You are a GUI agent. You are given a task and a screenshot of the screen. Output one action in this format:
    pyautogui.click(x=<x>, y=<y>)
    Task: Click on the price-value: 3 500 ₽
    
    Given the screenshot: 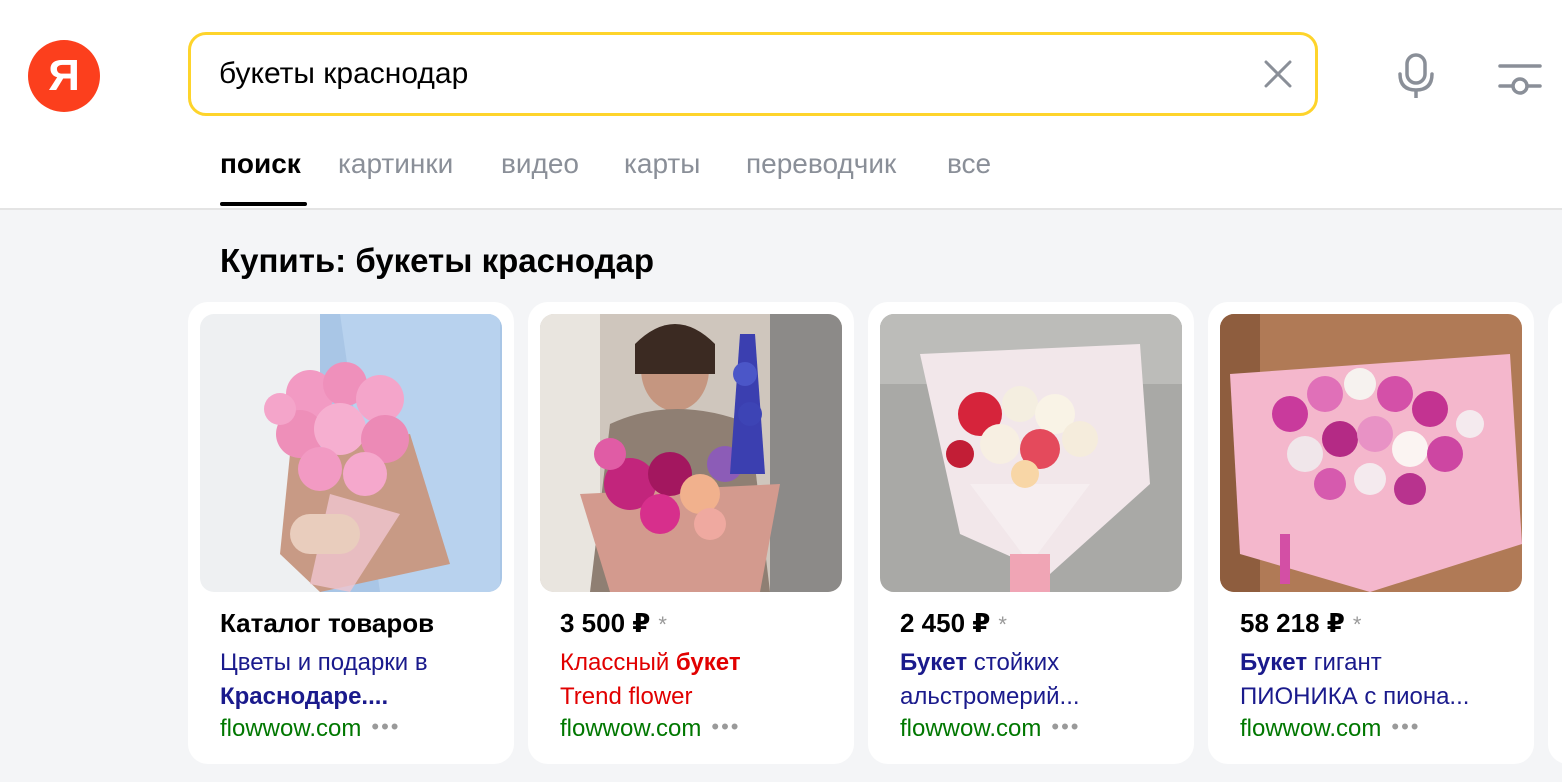 What is the action you would take?
    pyautogui.click(x=605, y=623)
    